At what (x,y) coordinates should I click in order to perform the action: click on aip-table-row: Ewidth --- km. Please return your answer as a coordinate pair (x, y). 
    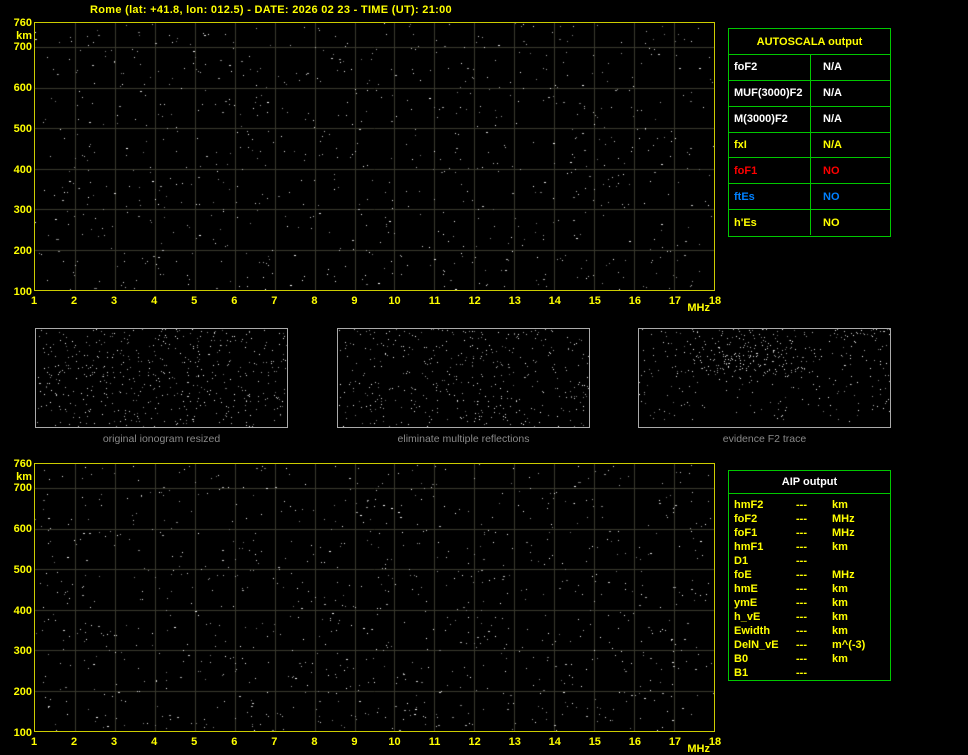
    Looking at the image, I should click on (812, 632).